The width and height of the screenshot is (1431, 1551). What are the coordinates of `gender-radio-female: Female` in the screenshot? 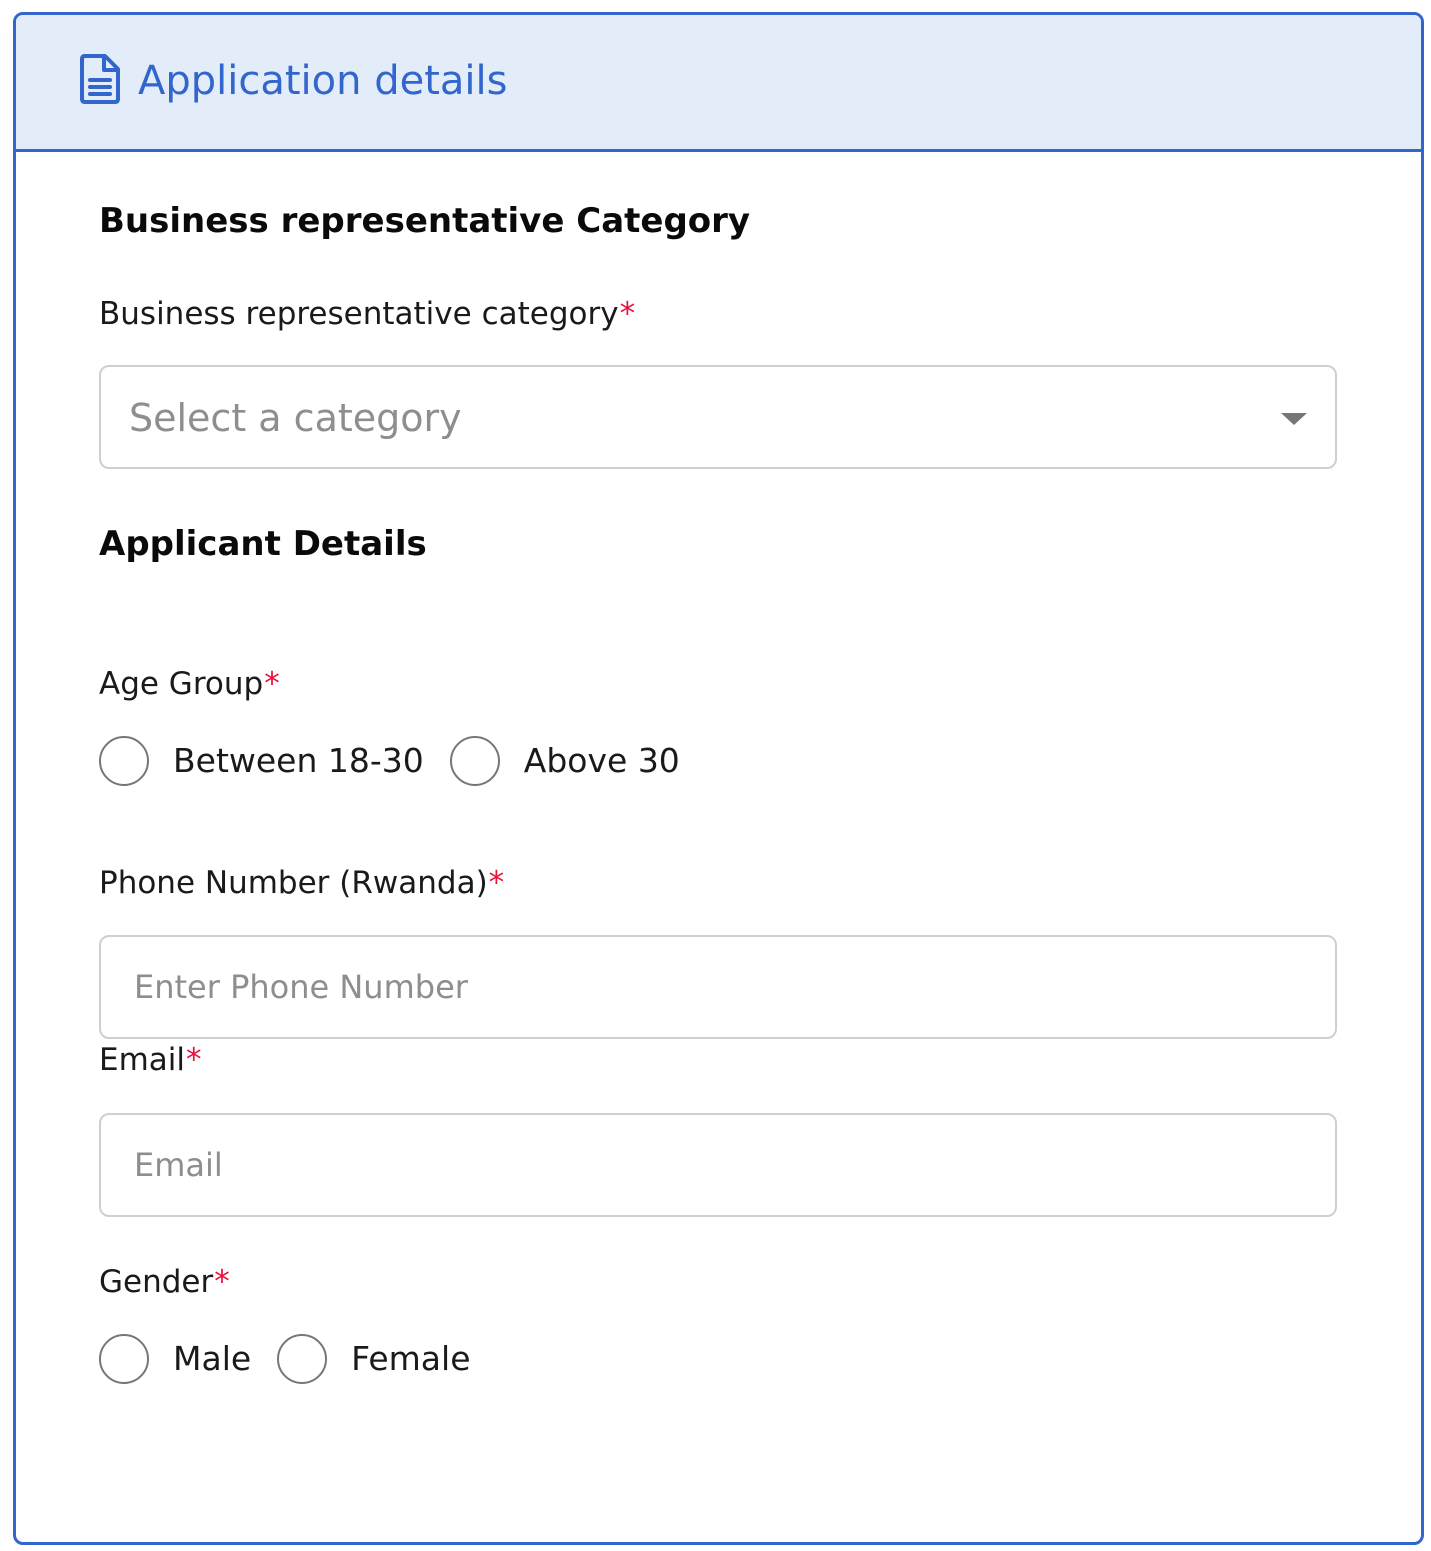 It's located at (374, 1359).